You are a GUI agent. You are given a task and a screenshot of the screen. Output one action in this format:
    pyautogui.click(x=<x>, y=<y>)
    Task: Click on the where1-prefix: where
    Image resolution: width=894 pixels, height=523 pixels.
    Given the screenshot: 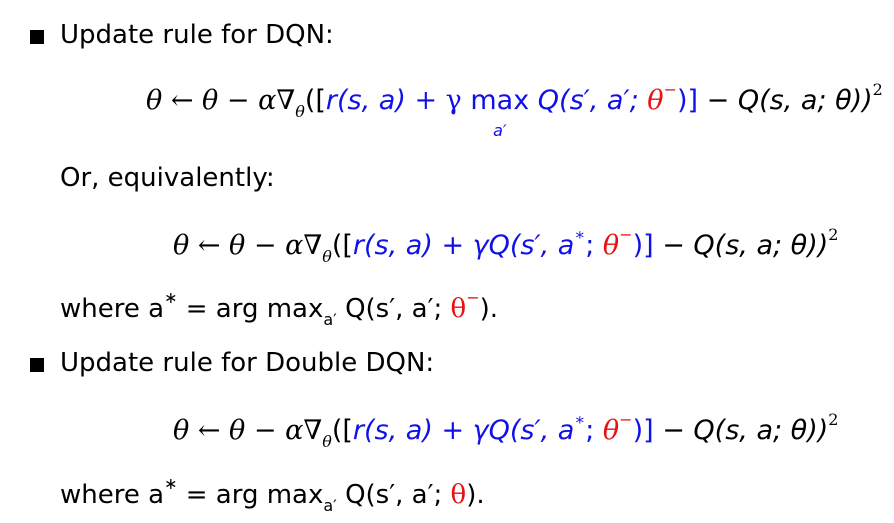 What is the action you would take?
    pyautogui.click(x=104, y=309)
    